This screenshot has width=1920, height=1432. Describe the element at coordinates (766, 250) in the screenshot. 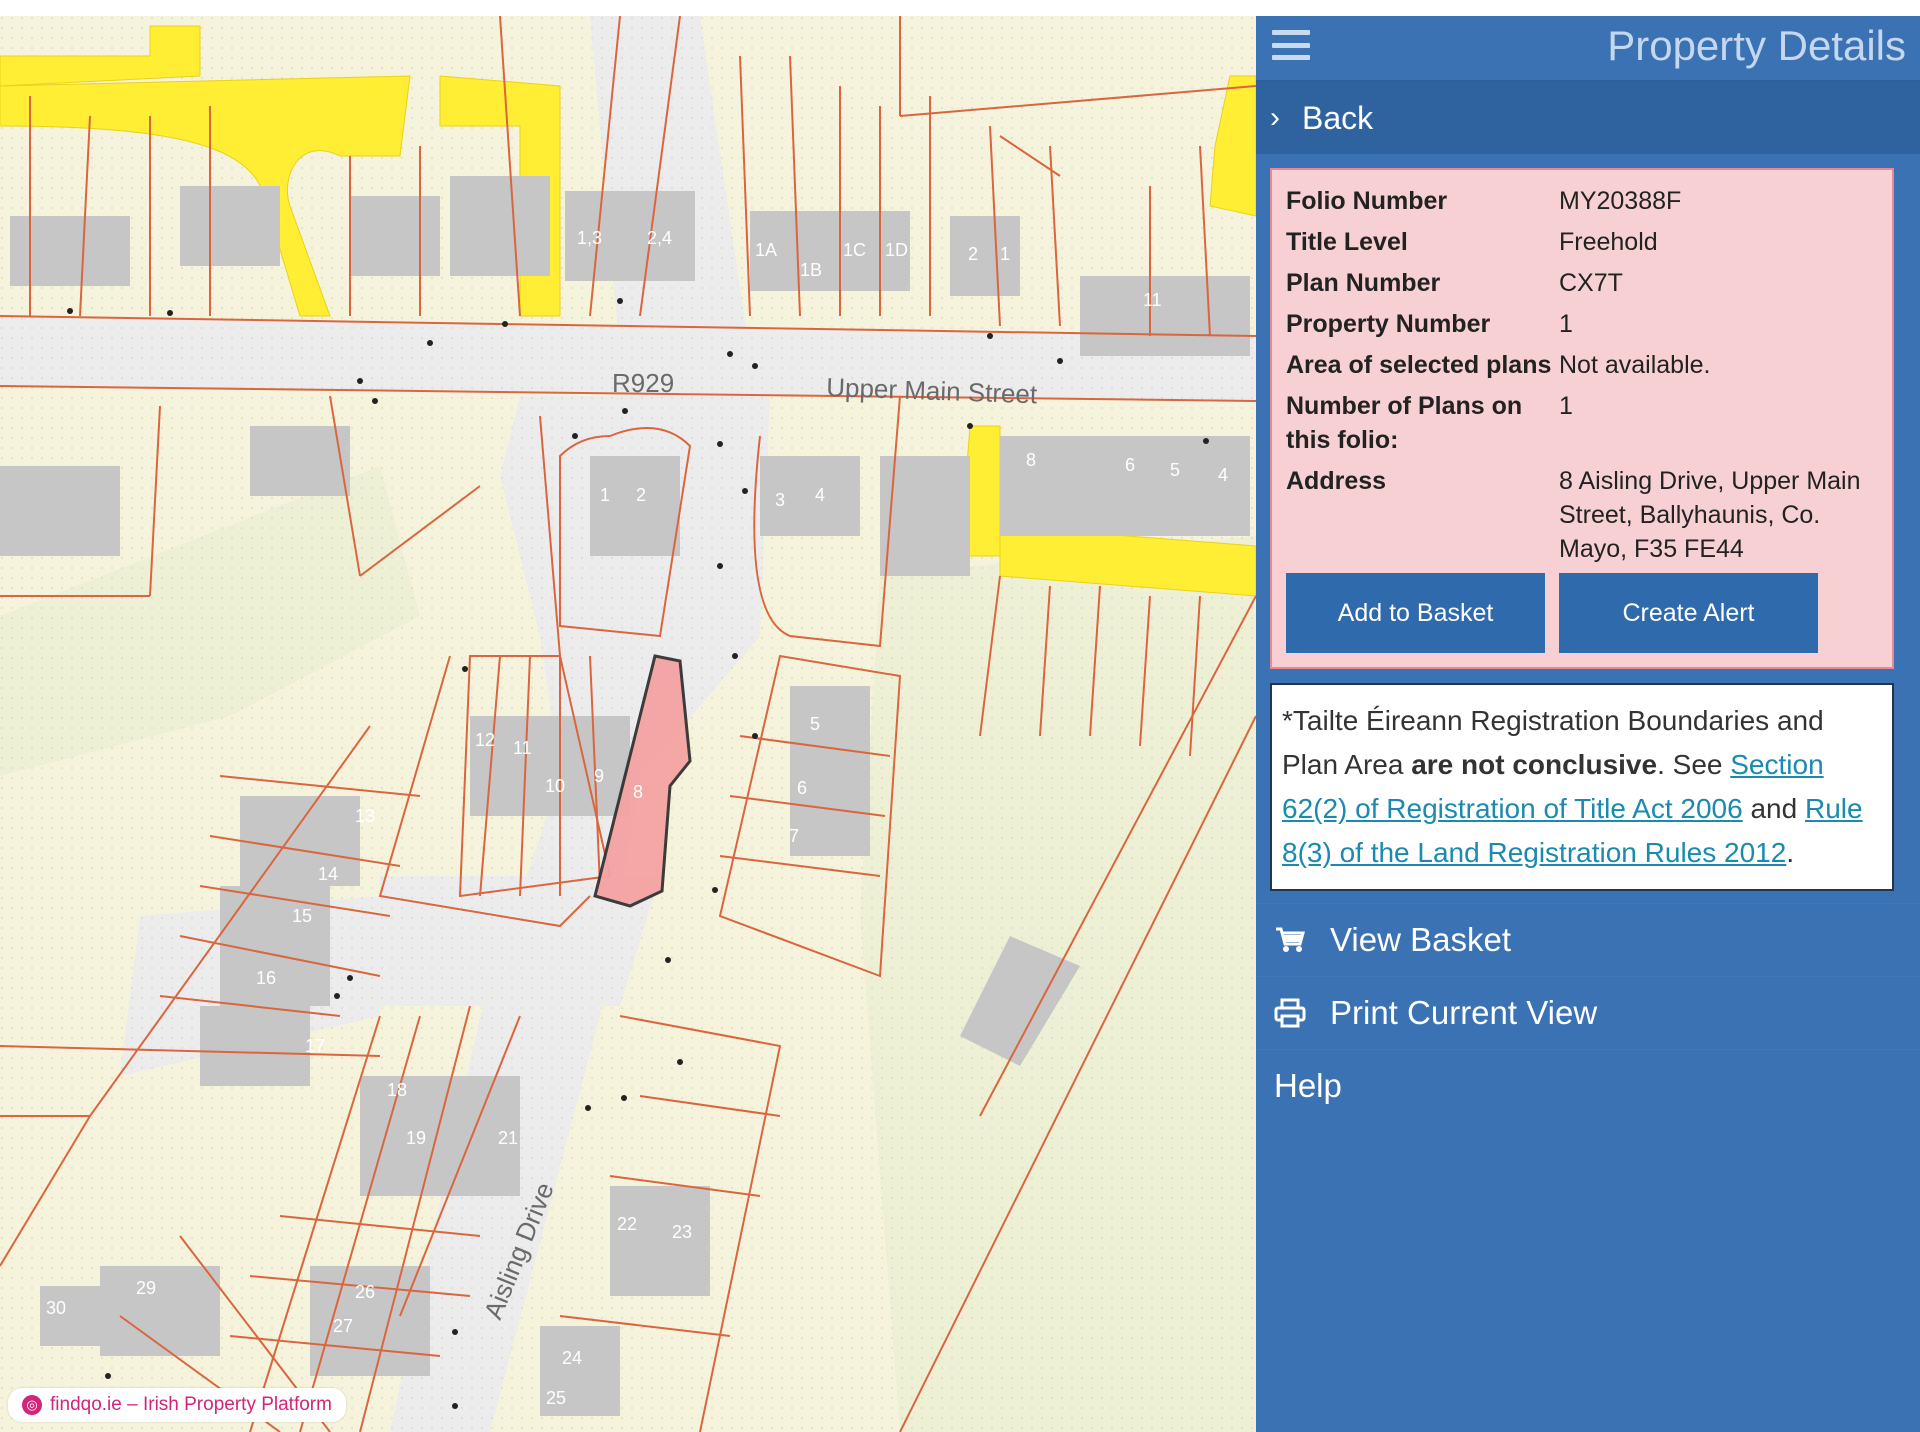

I see `lot-label: 1A` at that location.